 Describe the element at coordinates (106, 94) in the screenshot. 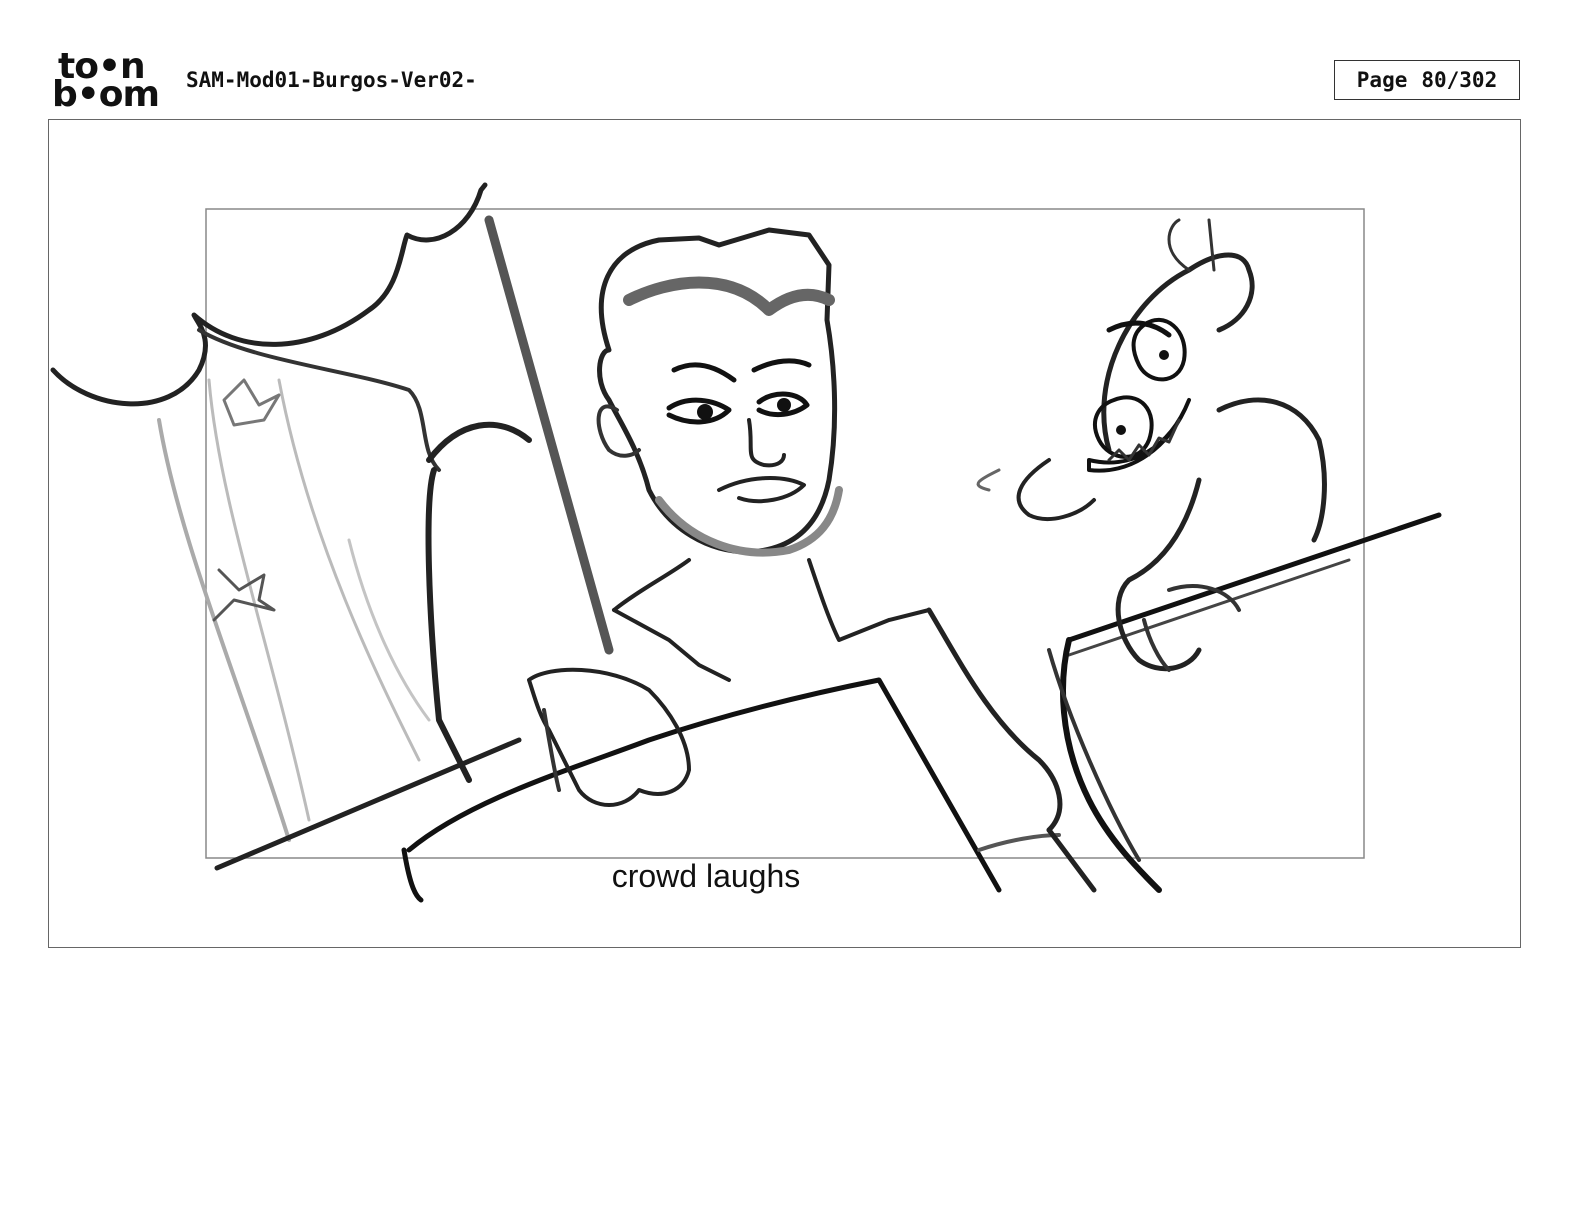

I see `logo-text-bottom: b•om` at that location.